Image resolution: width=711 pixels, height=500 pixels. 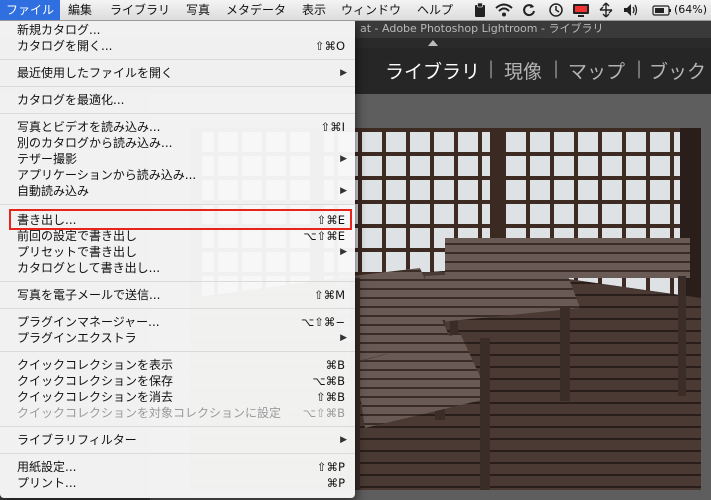 What do you see at coordinates (329, 46) in the screenshot?
I see `menu-item-shortcut: ⇧⌘O` at bounding box center [329, 46].